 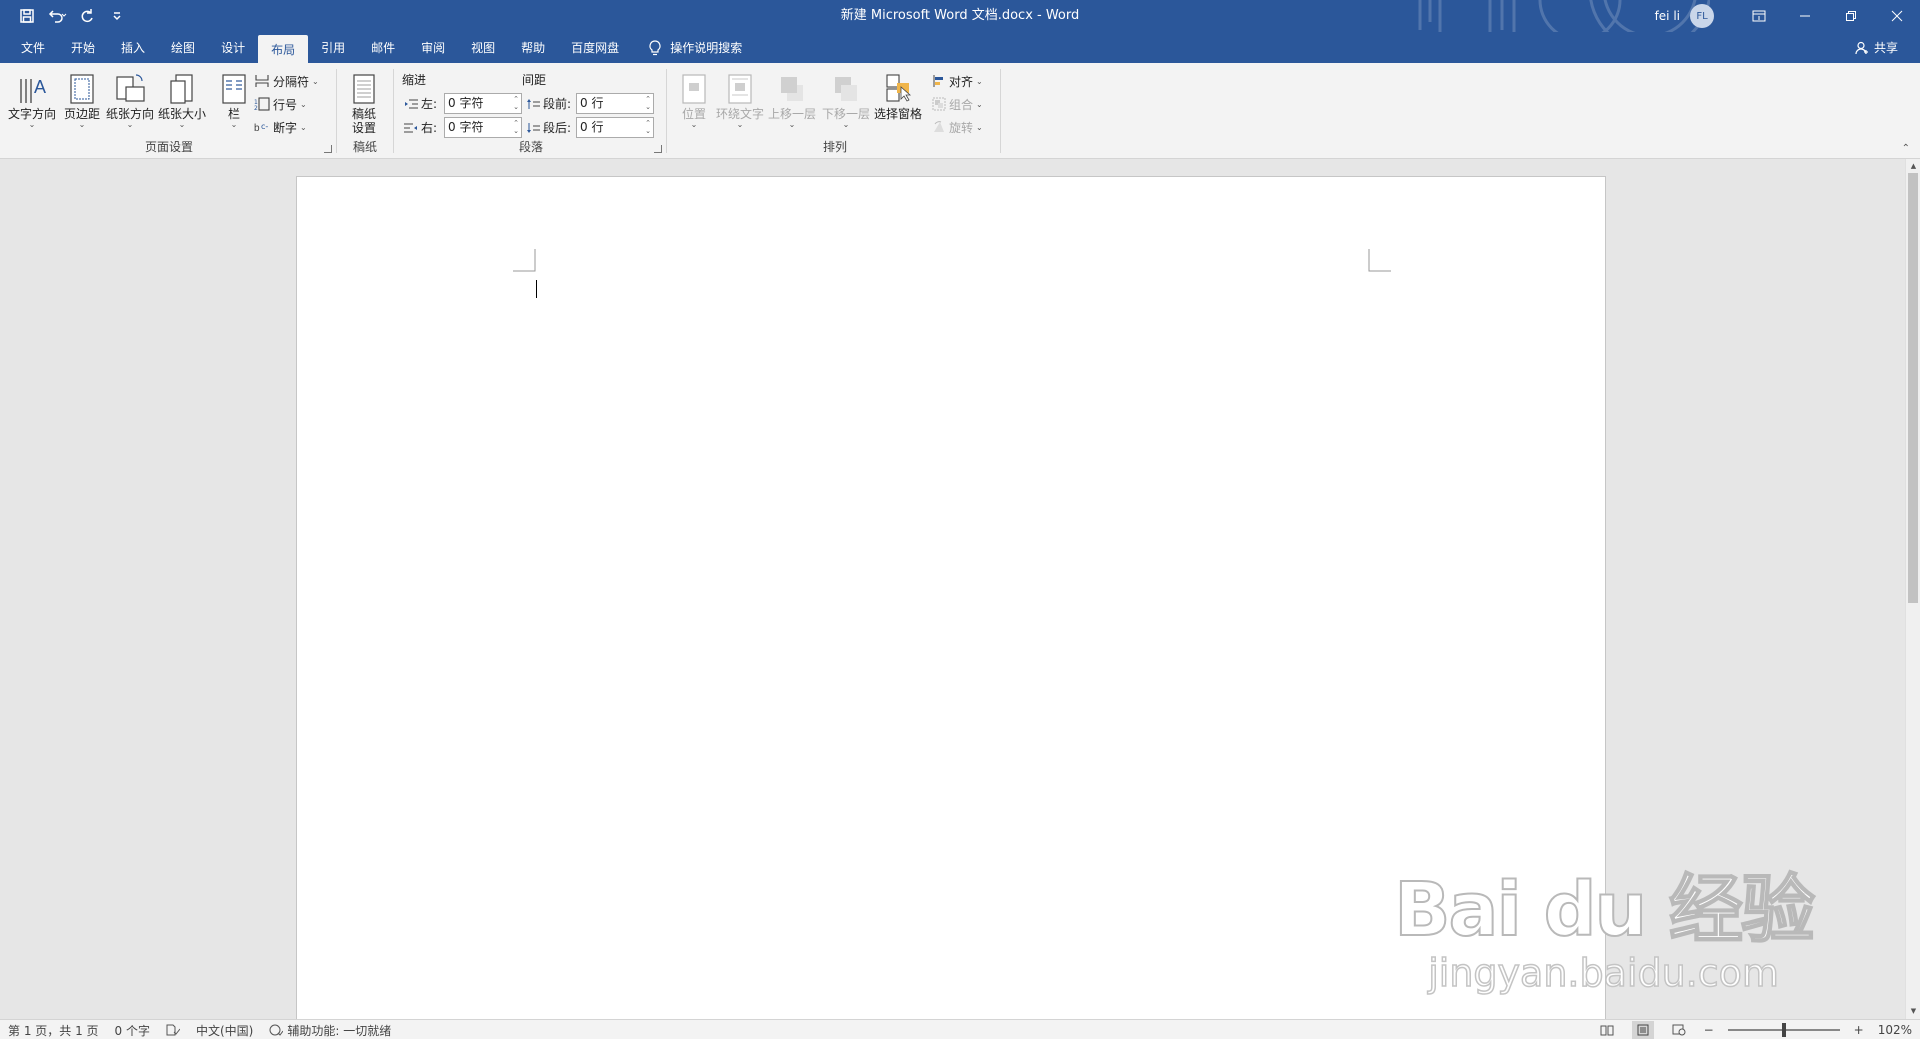 I want to click on save-icon, so click(x=27, y=16).